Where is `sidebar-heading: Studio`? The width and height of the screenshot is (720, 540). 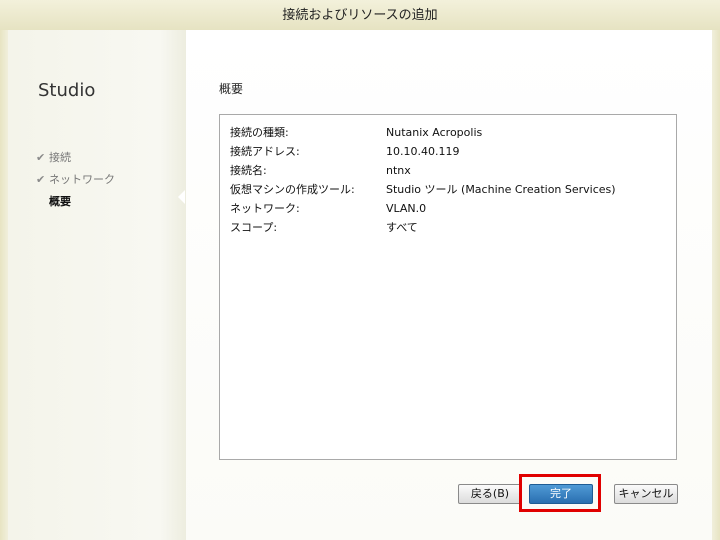
sidebar-heading: Studio is located at coordinates (67, 90).